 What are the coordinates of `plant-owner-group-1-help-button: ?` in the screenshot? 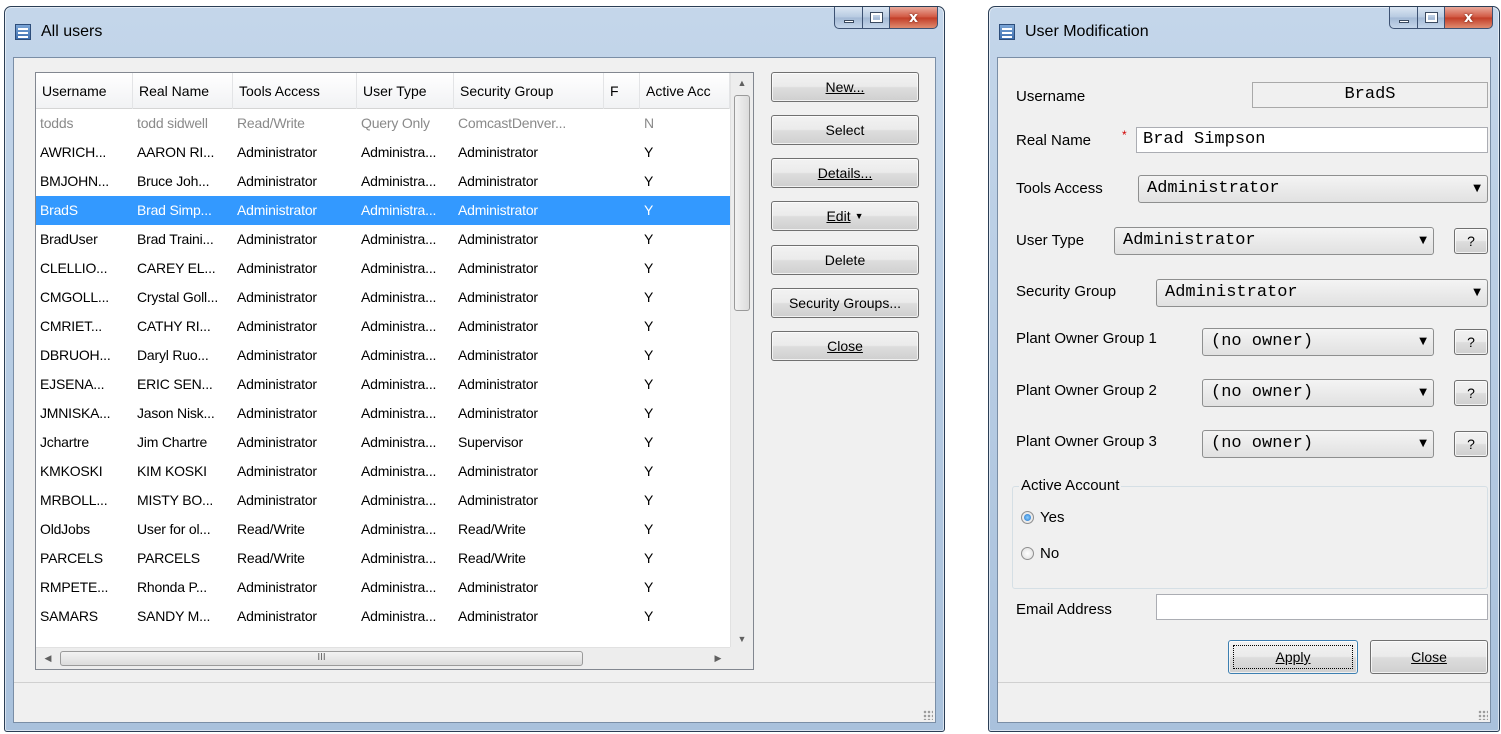 It's located at (1471, 342).